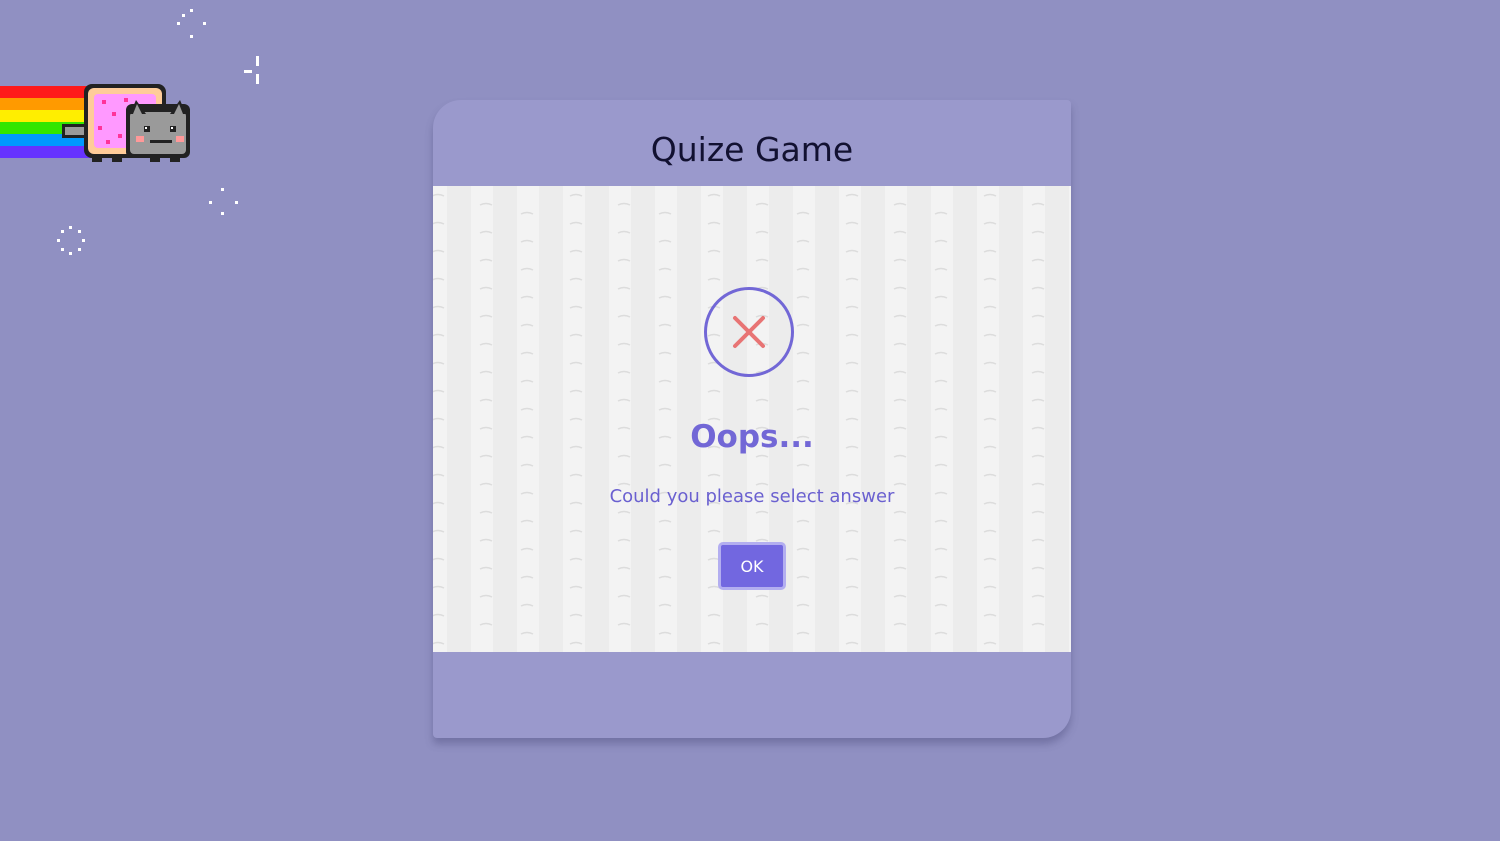  Describe the element at coordinates (96, 122) in the screenshot. I see `nyan-cat-icon` at that location.